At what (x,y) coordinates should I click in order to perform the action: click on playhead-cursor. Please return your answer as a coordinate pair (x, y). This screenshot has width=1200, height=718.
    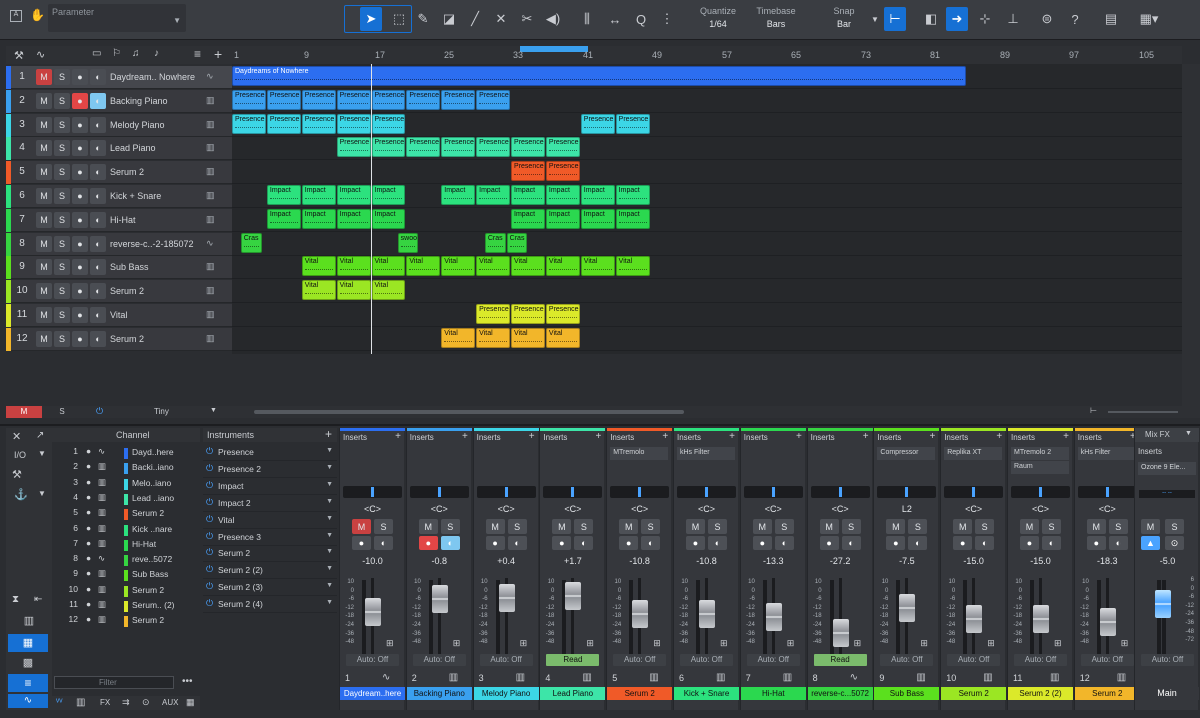
    Looking at the image, I should click on (371, 209).